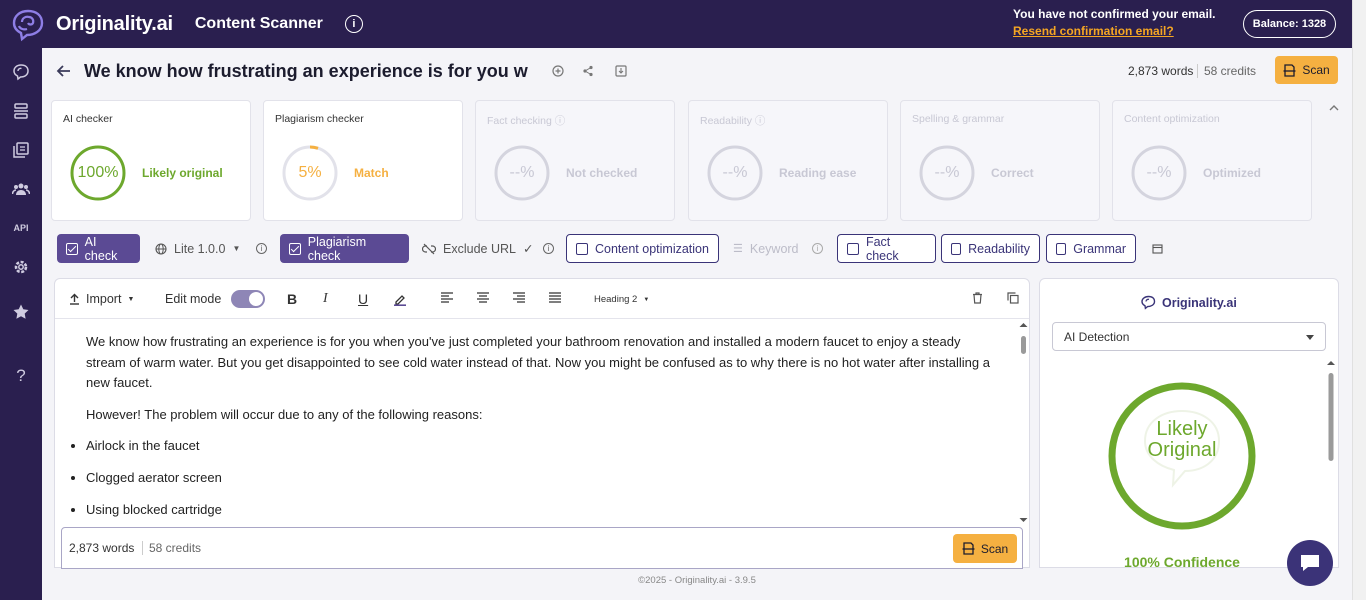 The width and height of the screenshot is (1366, 600). What do you see at coordinates (102, 548) in the screenshot?
I see `footer-word-count: 2,873 words` at bounding box center [102, 548].